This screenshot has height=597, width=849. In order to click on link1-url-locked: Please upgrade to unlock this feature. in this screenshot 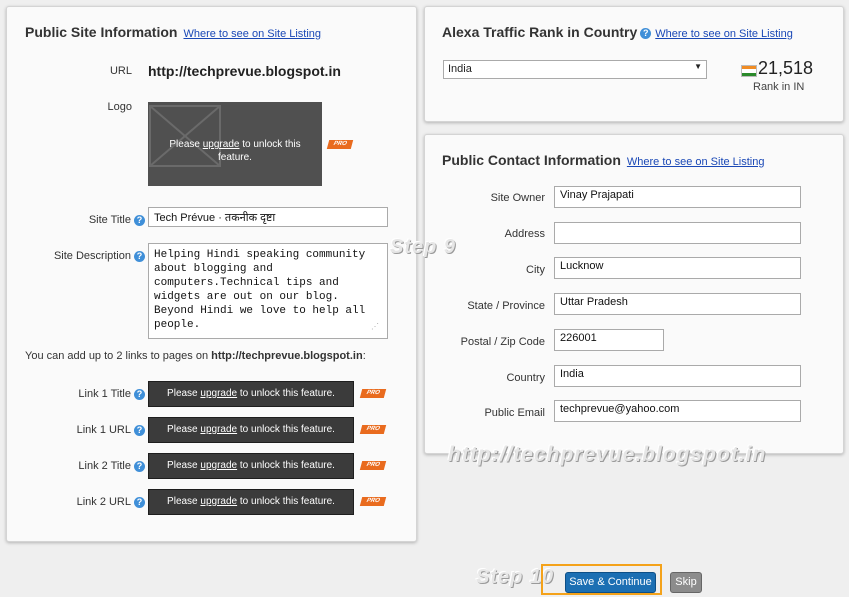, I will do `click(251, 430)`.